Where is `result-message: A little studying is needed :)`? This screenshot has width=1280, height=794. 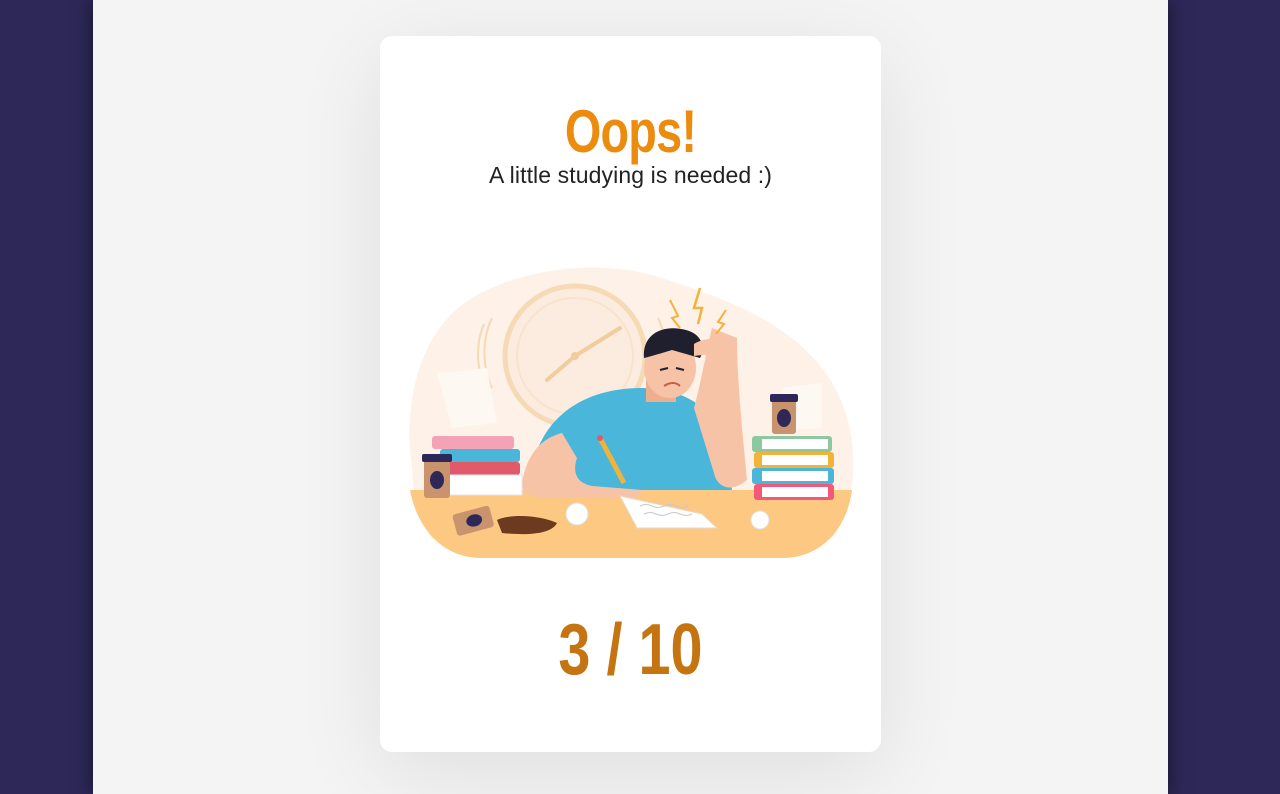 result-message: A little studying is needed :) is located at coordinates (630, 175).